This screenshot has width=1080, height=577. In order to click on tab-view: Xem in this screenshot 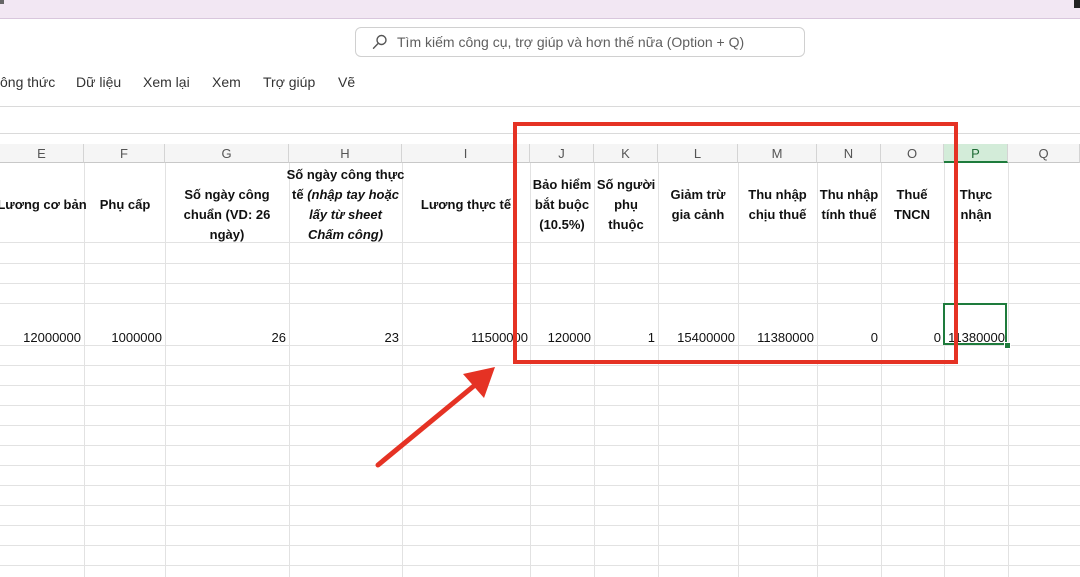, I will do `click(226, 82)`.